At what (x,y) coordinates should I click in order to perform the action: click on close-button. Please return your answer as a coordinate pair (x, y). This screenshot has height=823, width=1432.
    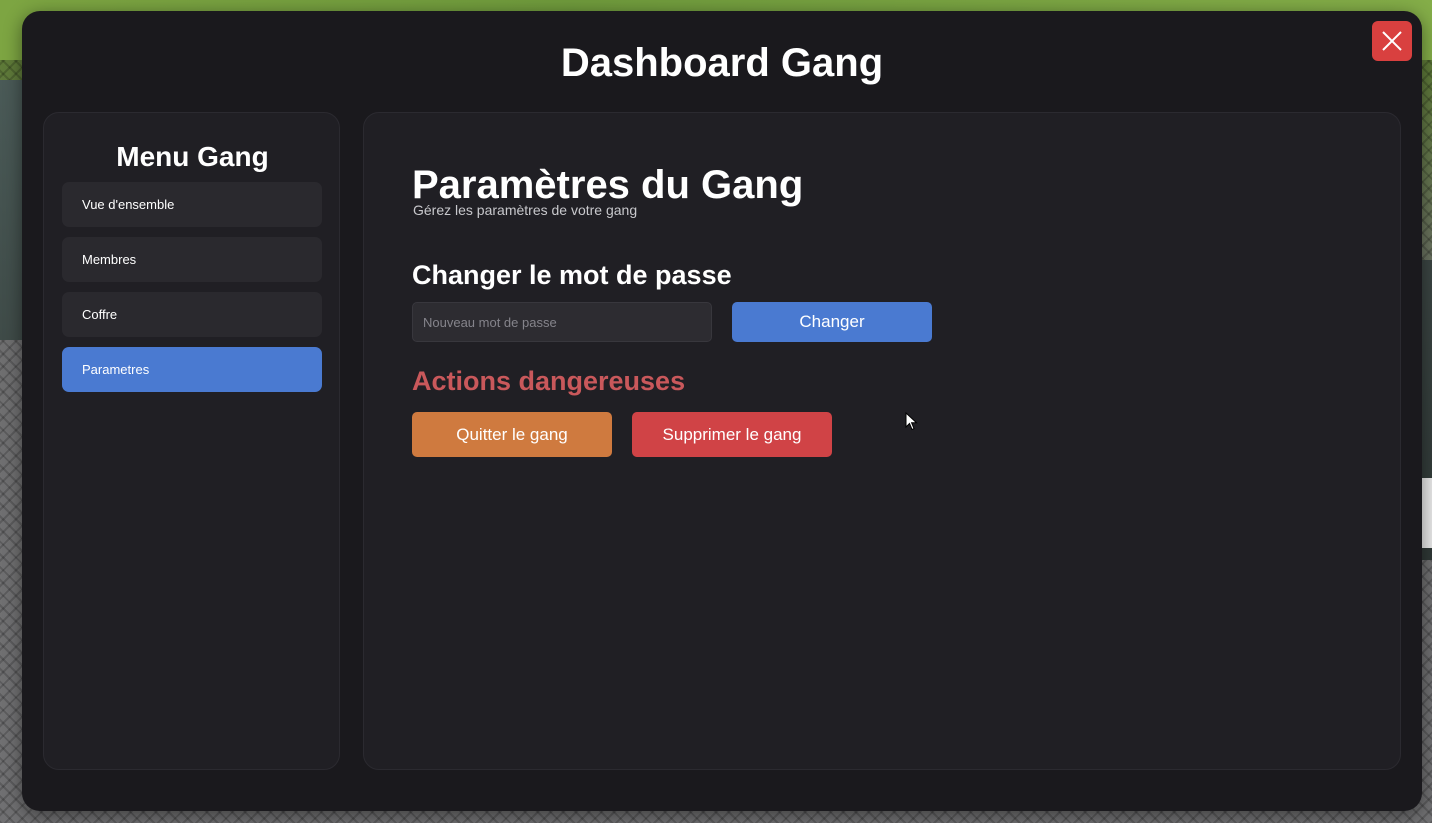
    Looking at the image, I should click on (1392, 41).